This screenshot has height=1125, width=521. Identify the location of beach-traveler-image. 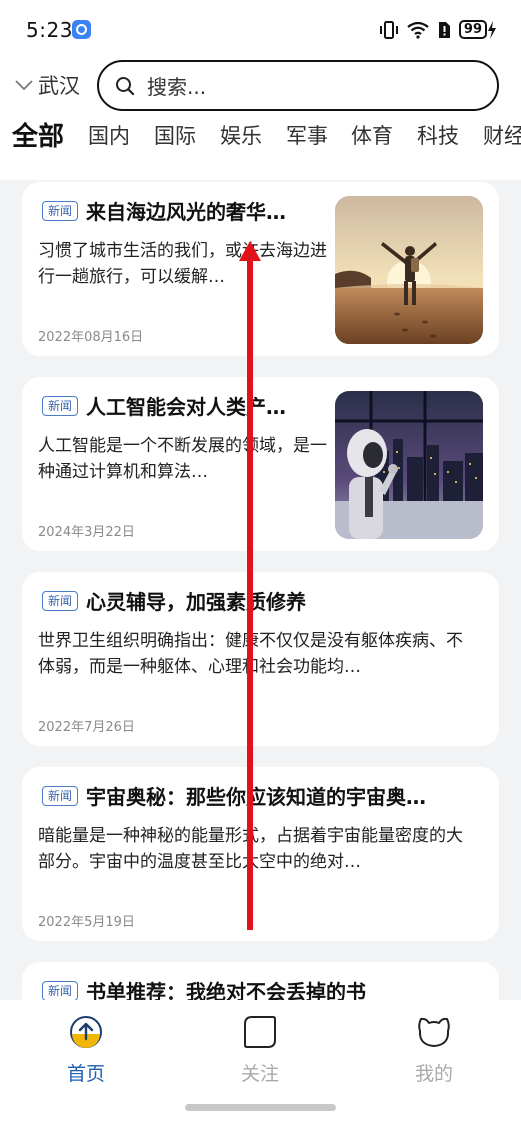
(409, 270).